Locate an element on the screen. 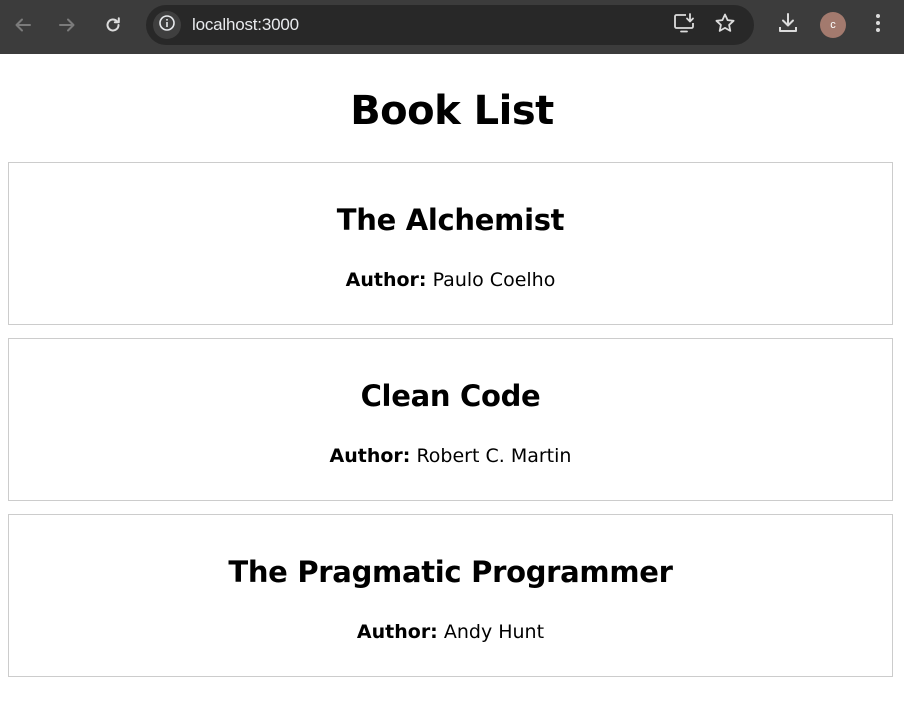 The height and width of the screenshot is (713, 904). avatar-initial: c is located at coordinates (833, 25).